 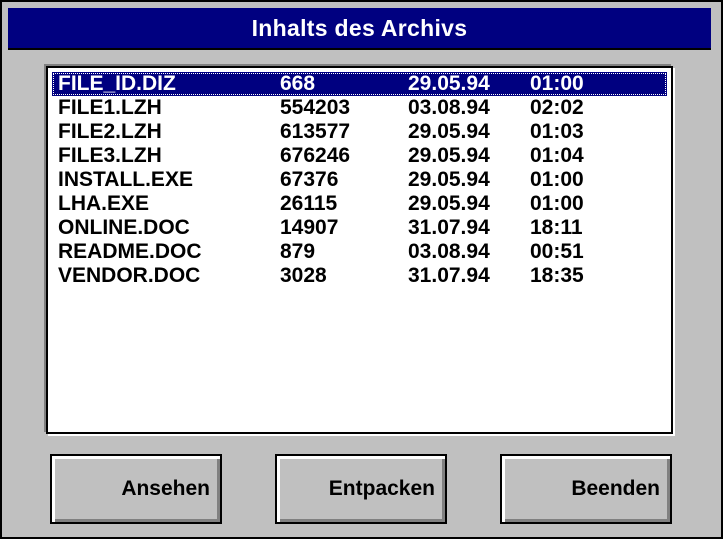 What do you see at coordinates (557, 275) in the screenshot?
I see `file-time: 18:35` at bounding box center [557, 275].